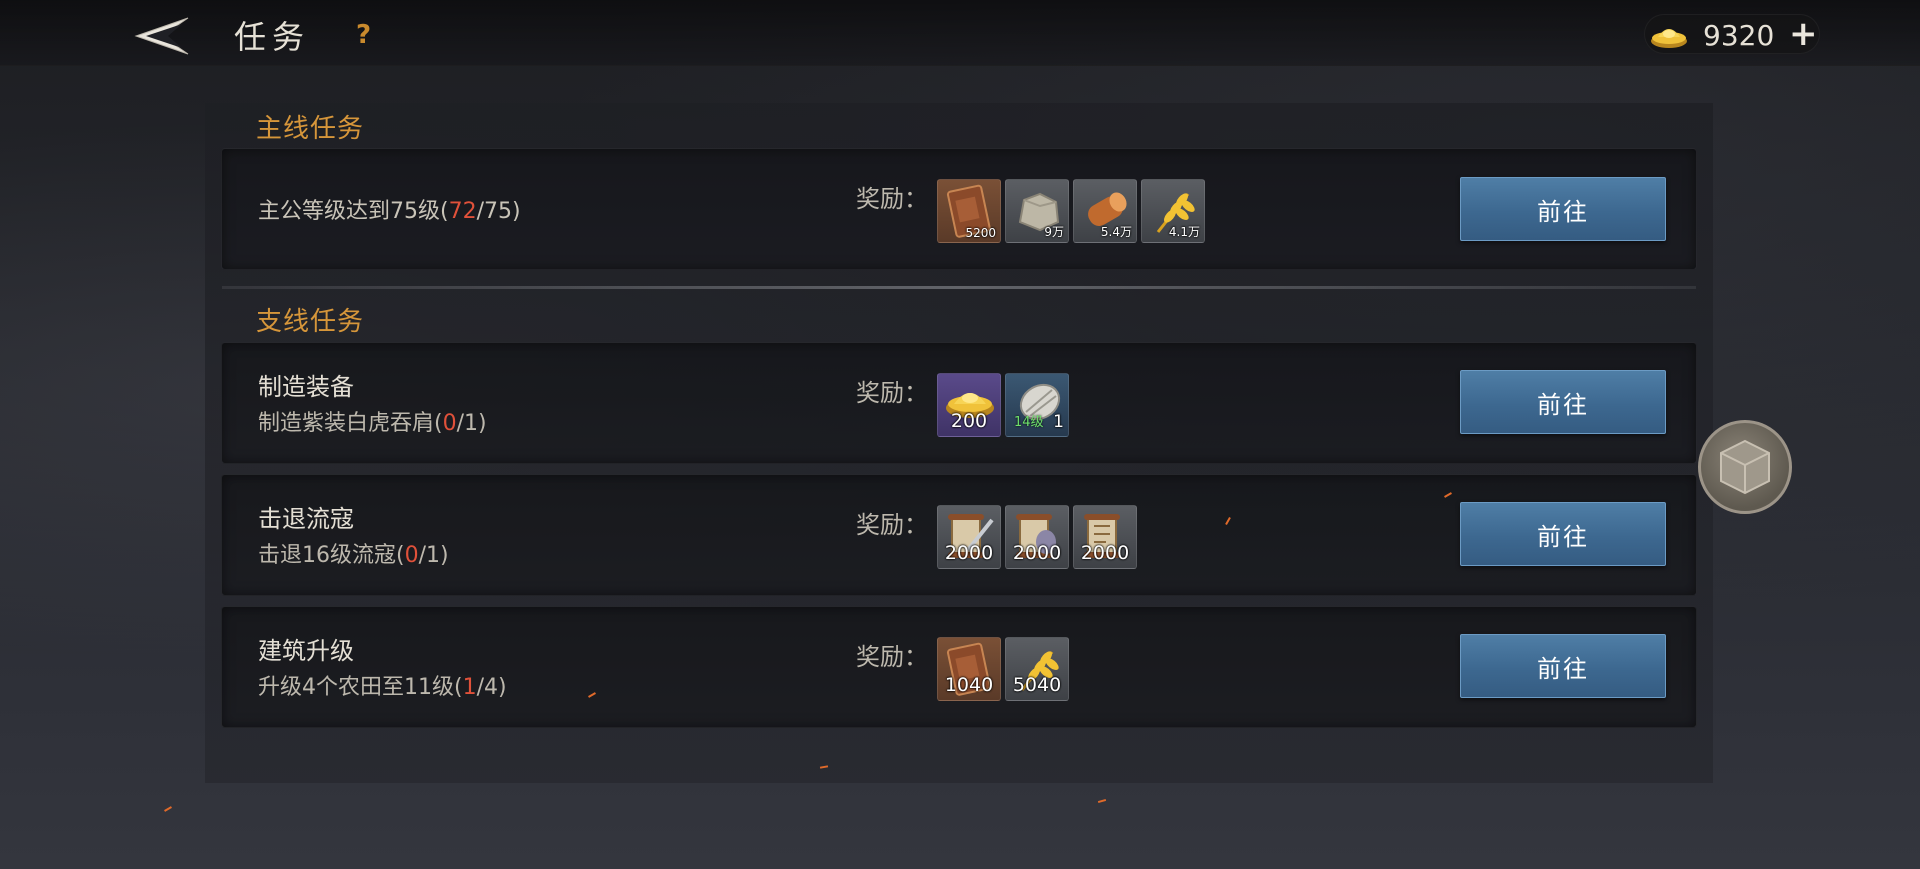 This screenshot has width=1920, height=869. I want to click on task-description: 制造紫装白虎吞肩(0/1), so click(372, 423).